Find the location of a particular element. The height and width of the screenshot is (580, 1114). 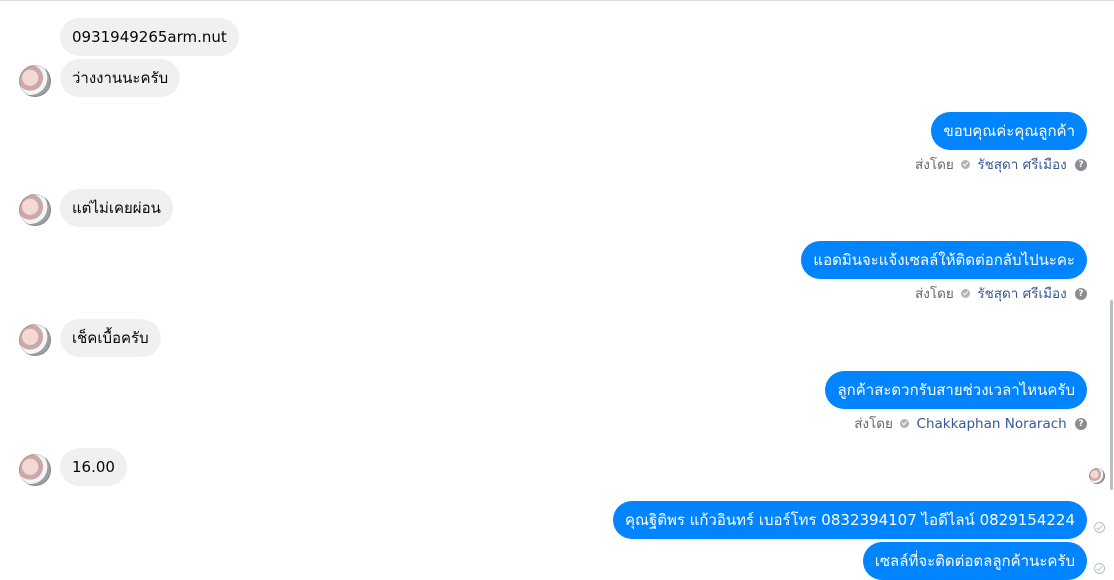

message-bubble-outgoing: เซลล์ที่จะติดต่อตลลูกค้านะครับ is located at coordinates (974, 561).